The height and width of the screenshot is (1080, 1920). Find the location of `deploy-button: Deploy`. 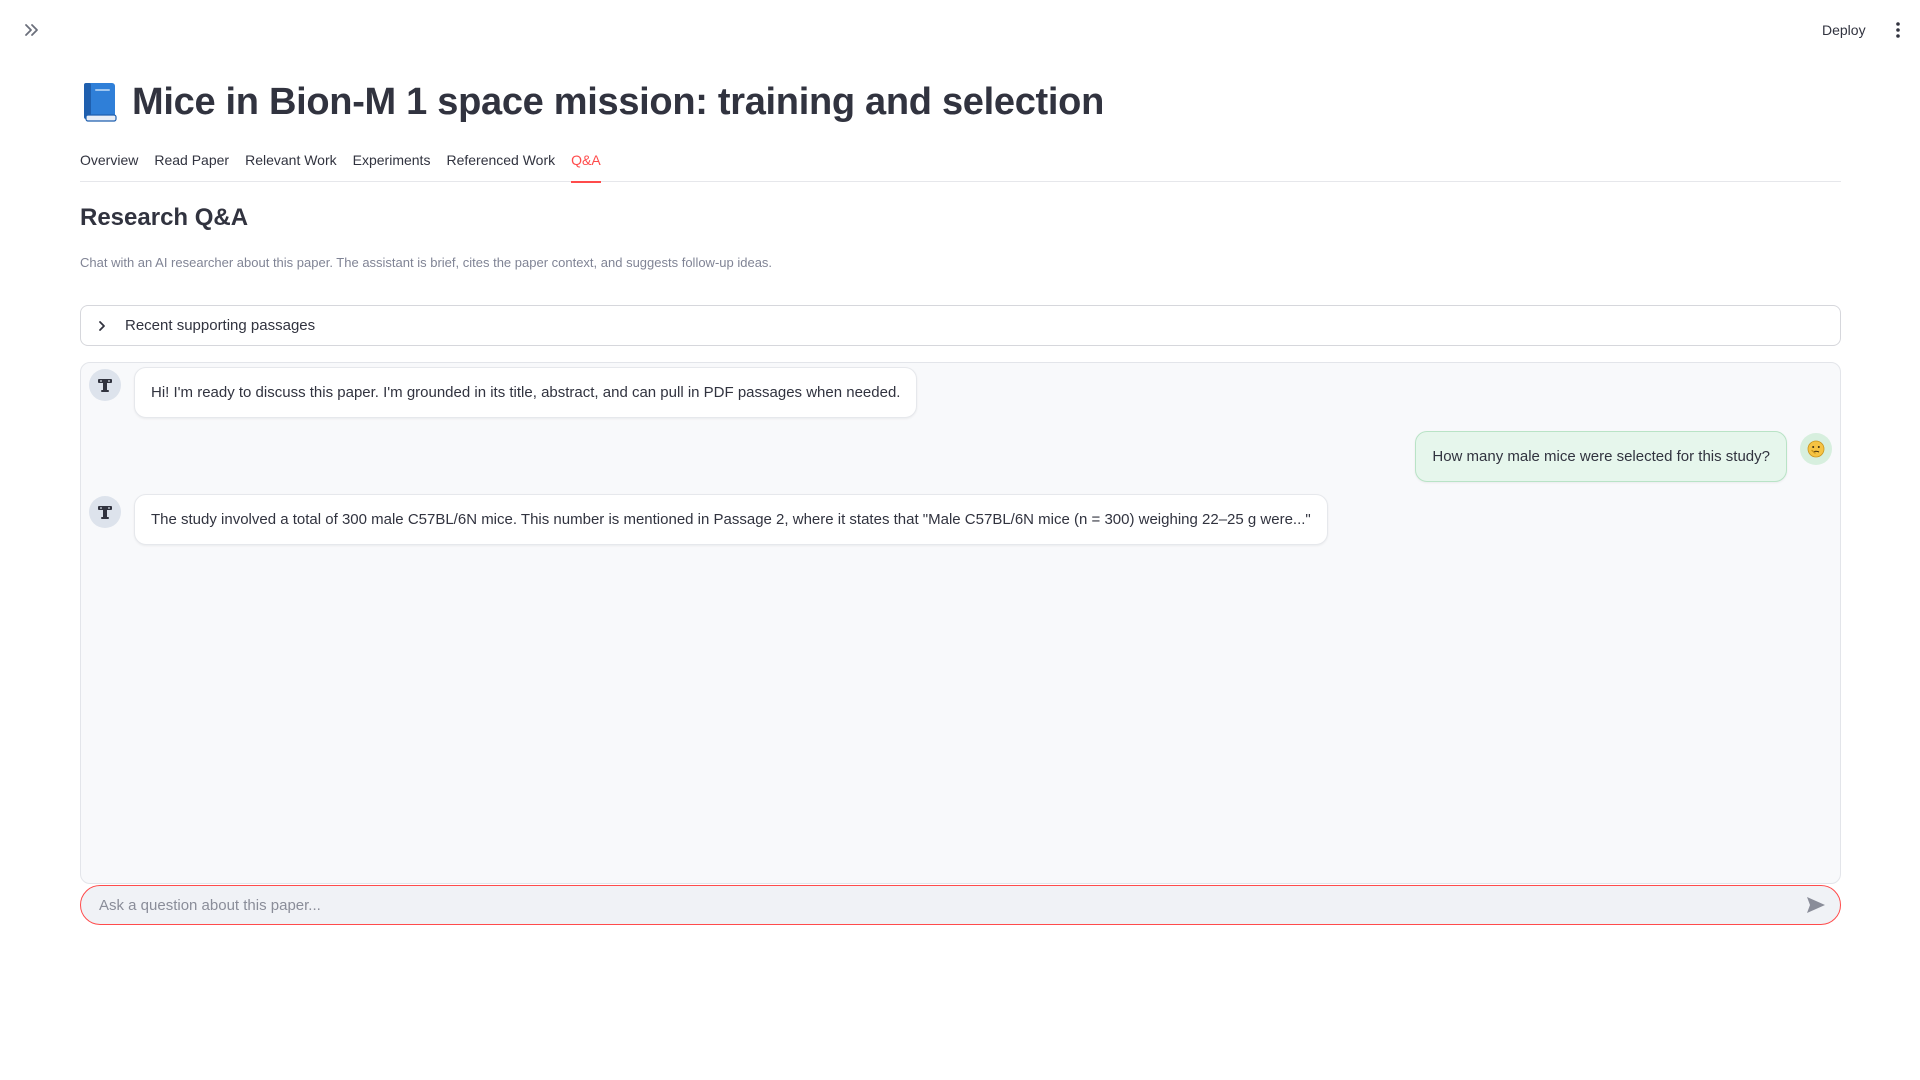

deploy-button: Deploy is located at coordinates (1844, 30).